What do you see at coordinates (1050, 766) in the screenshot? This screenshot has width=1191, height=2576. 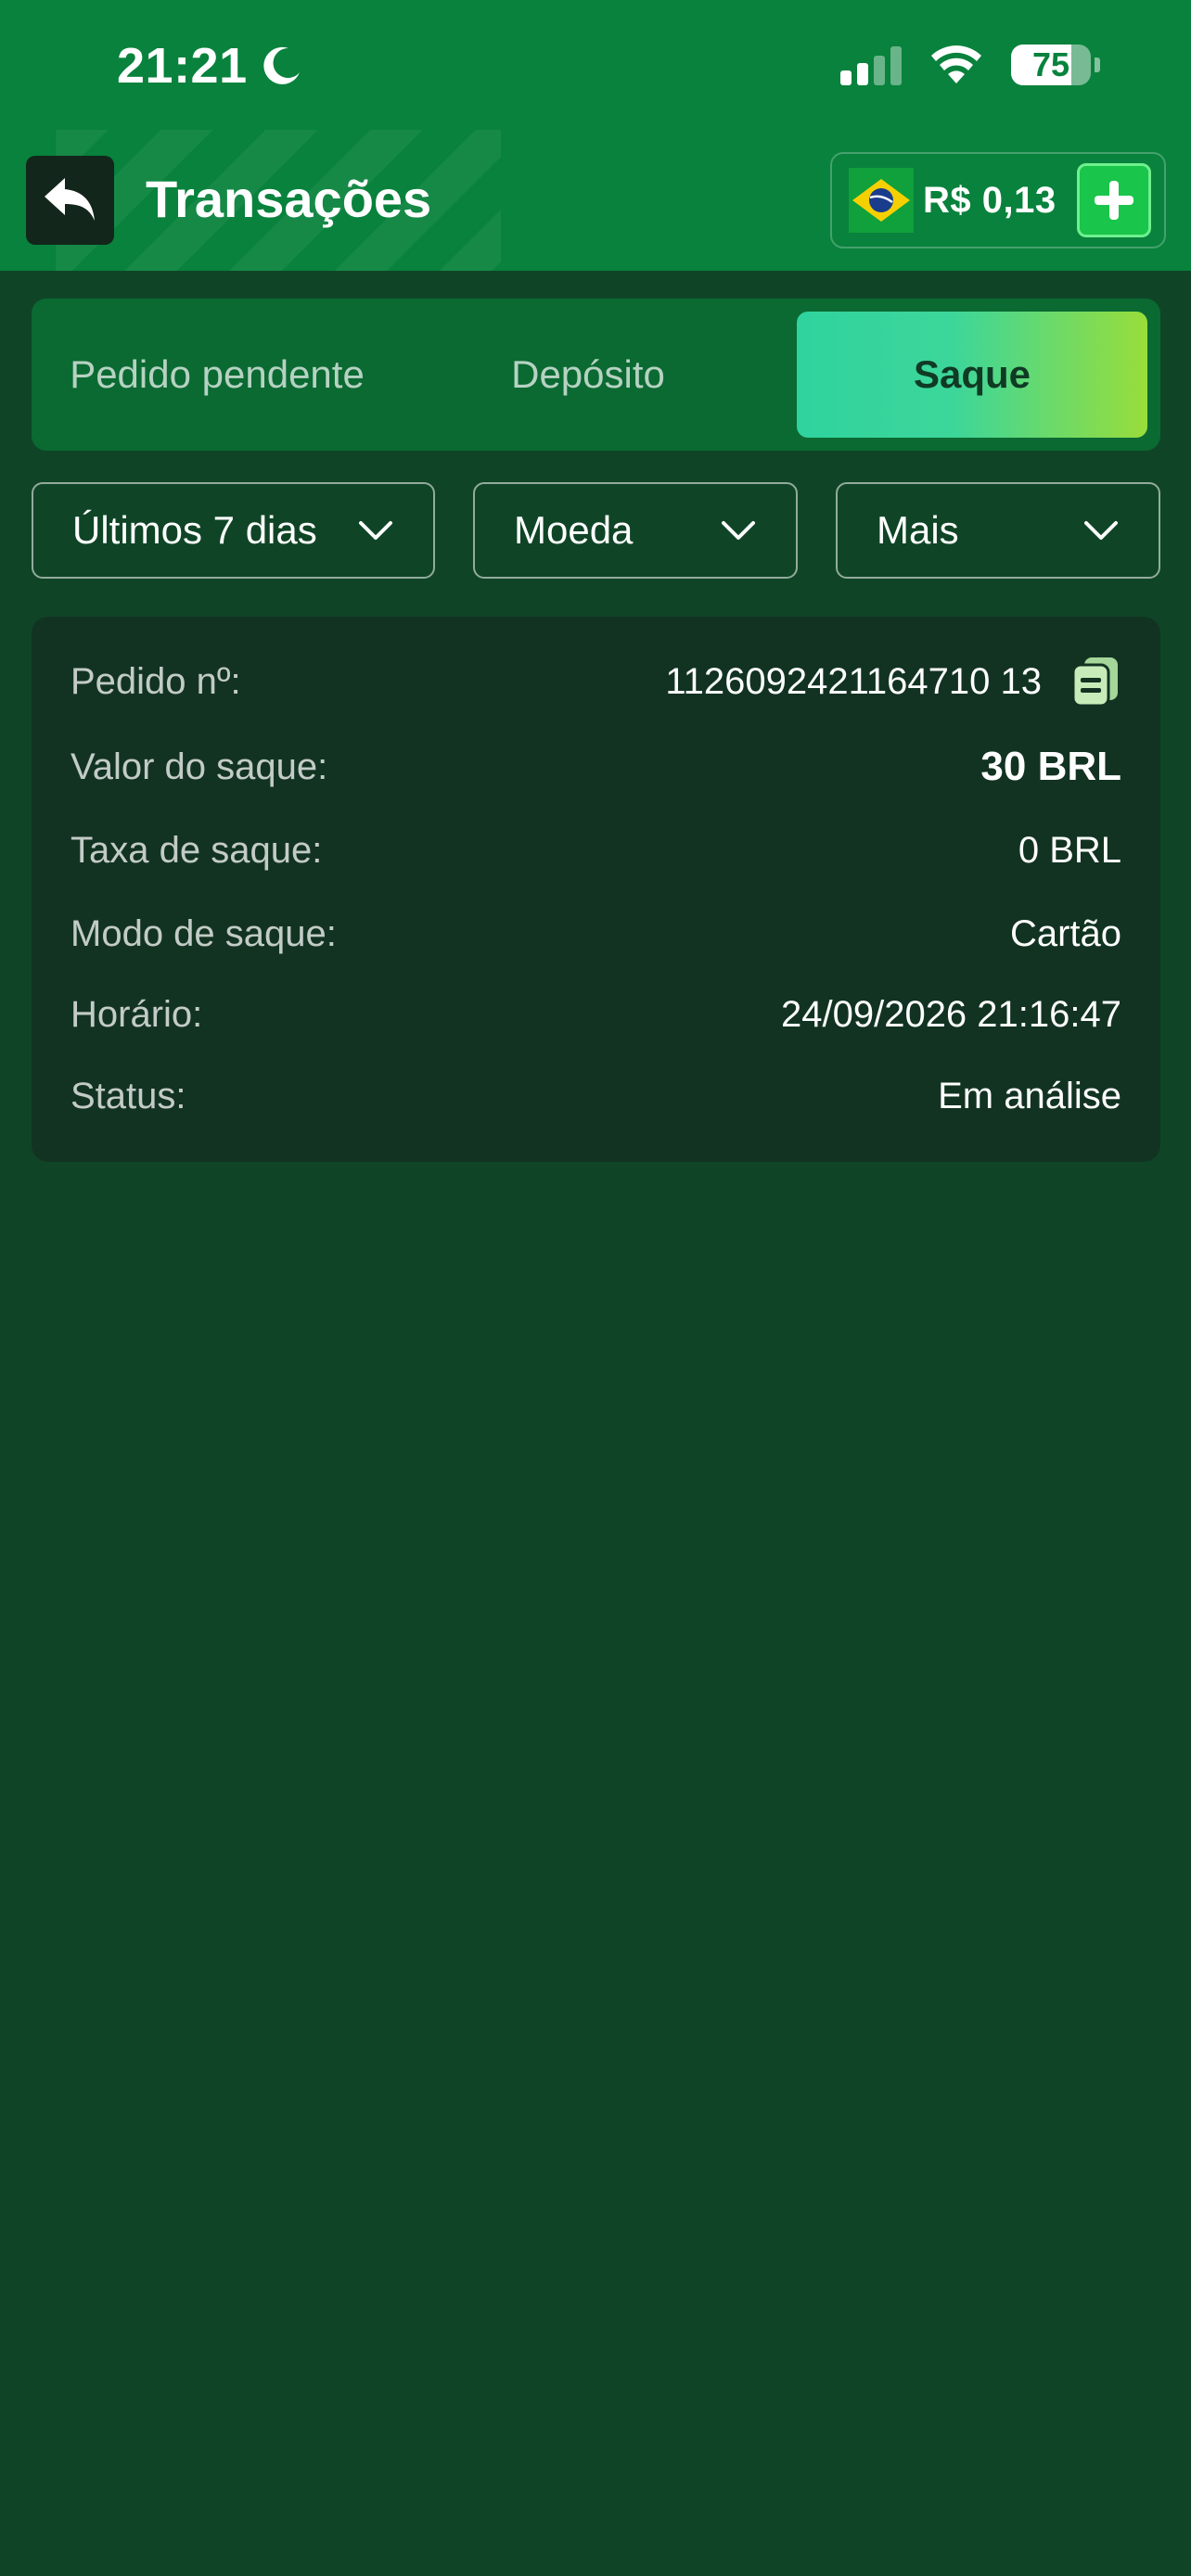 I see `withdrawal-amount-value: 30 BRL` at bounding box center [1050, 766].